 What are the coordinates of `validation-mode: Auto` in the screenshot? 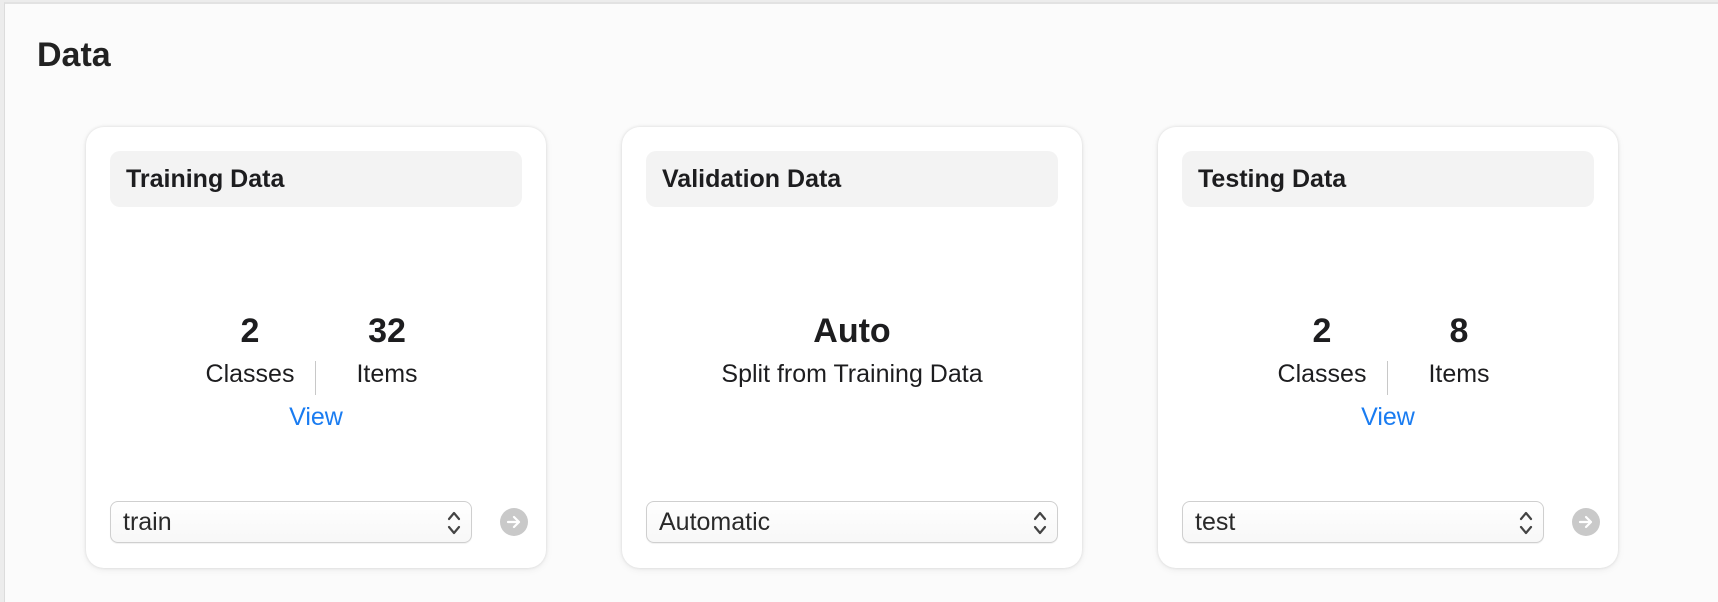 It's located at (852, 331).